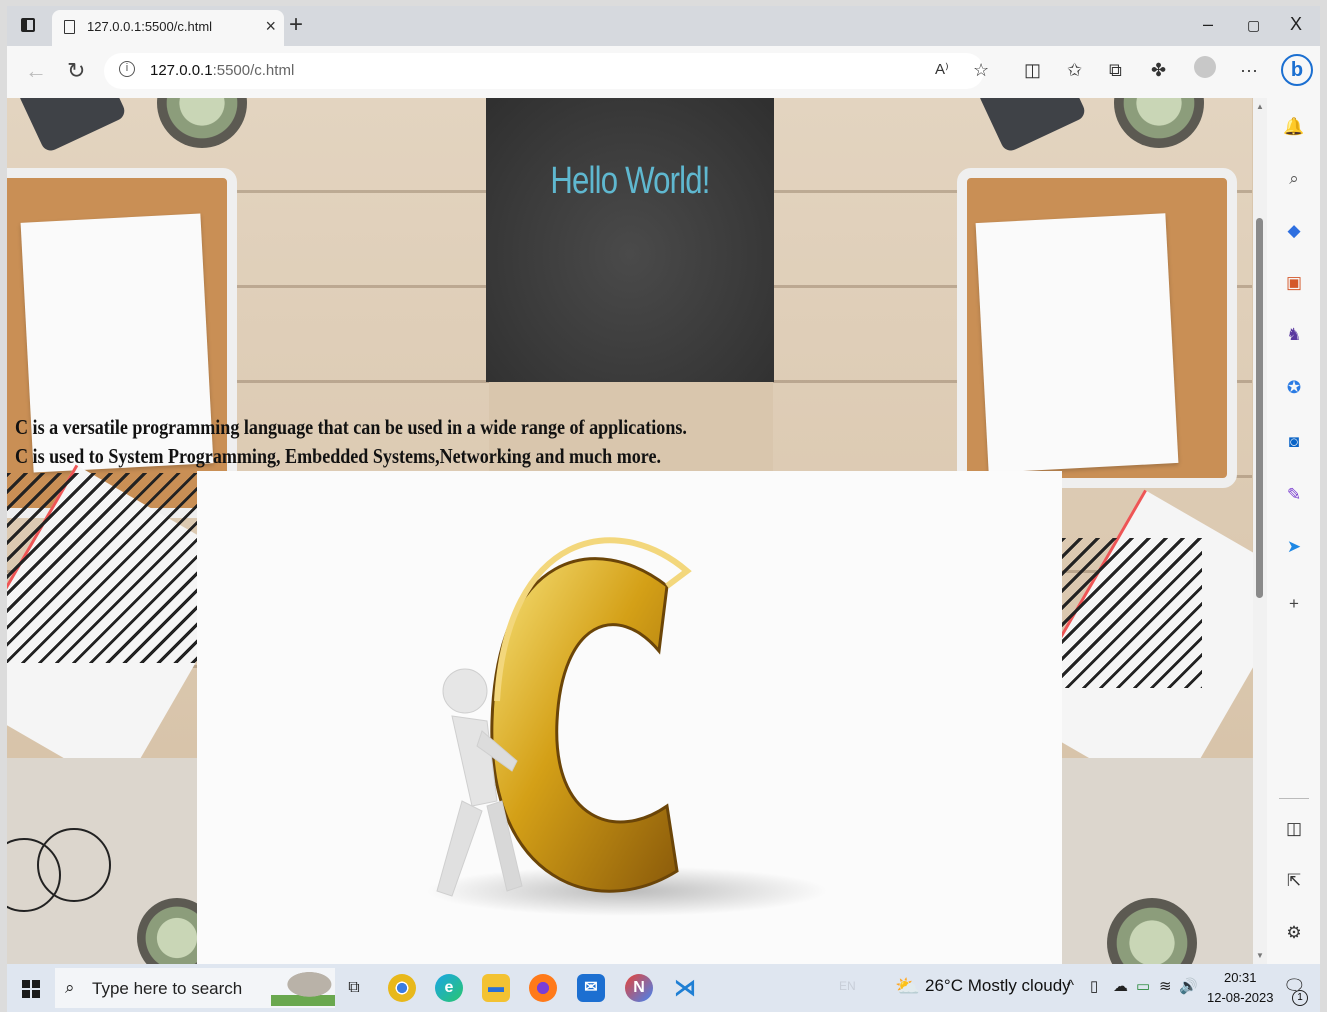  Describe the element at coordinates (449, 988) in the screenshot. I see `edge-icon: e` at that location.